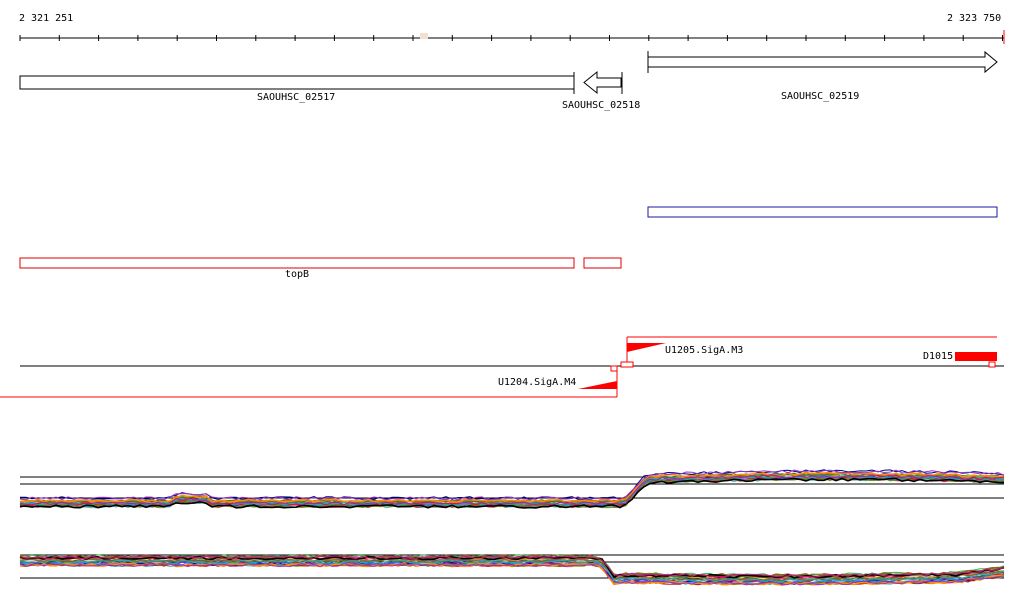  Describe the element at coordinates (974, 18) in the screenshot. I see `ruler-end-label: 2 323 750` at that location.